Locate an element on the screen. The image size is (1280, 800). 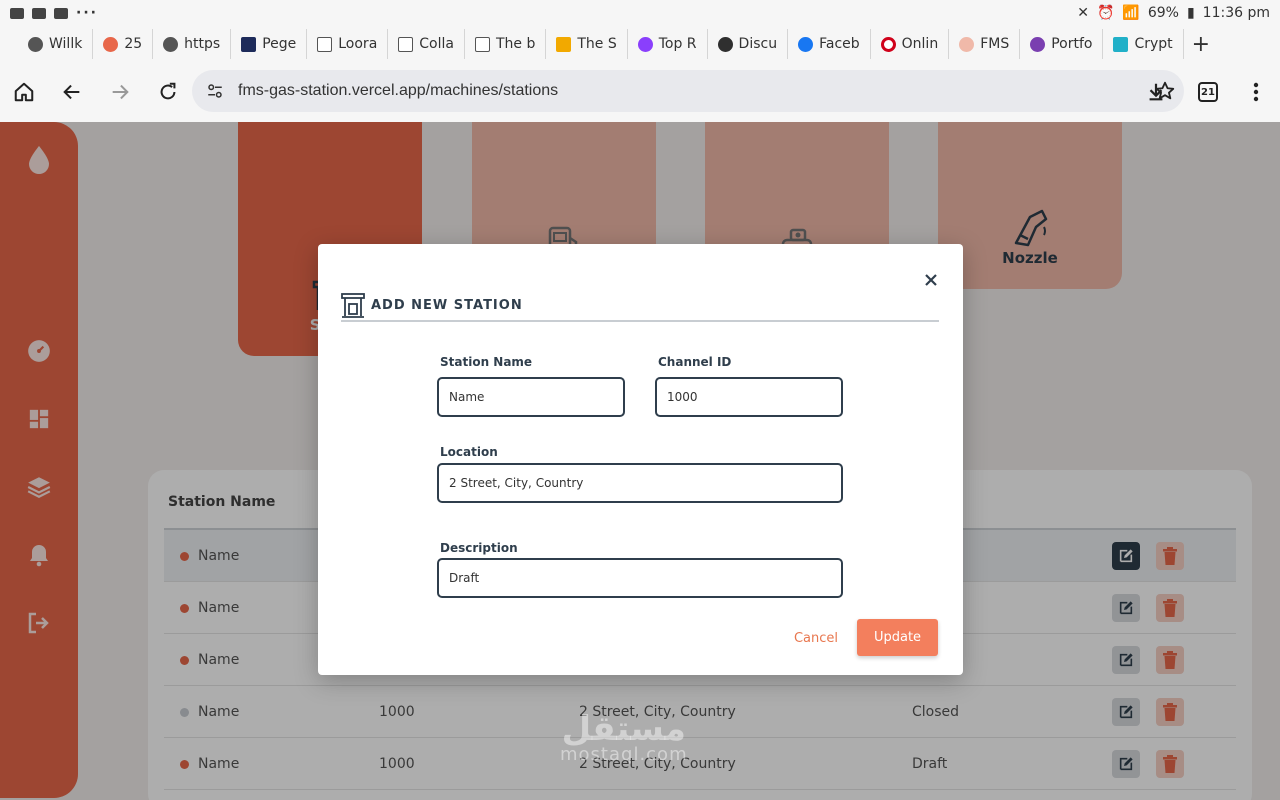
station-name-input is located at coordinates (531, 397).